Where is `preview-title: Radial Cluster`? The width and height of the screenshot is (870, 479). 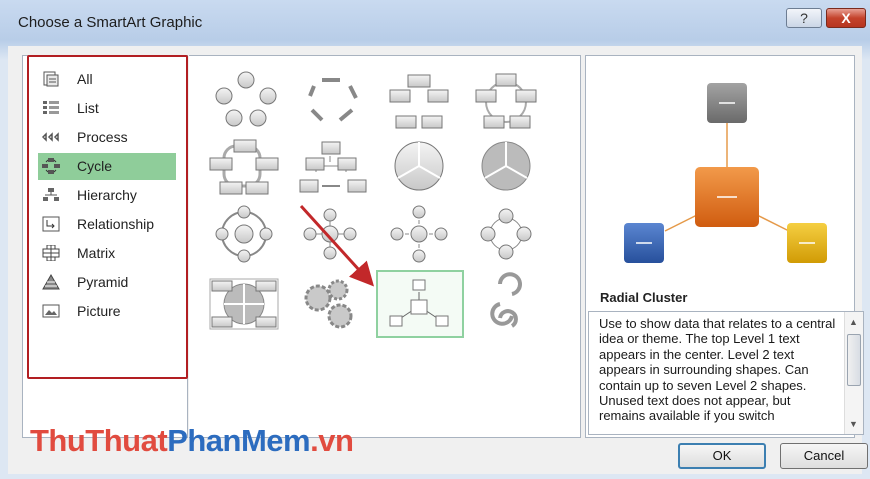 preview-title: Radial Cluster is located at coordinates (644, 297).